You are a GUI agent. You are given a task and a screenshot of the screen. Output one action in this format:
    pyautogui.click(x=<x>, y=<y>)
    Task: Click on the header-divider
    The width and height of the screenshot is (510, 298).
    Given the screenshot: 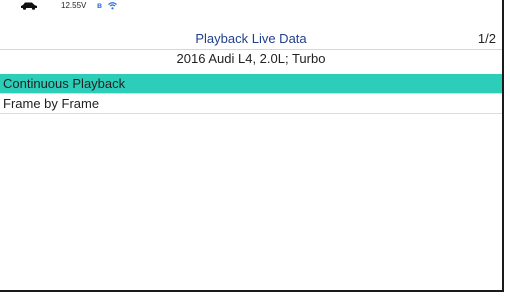 What is the action you would take?
    pyautogui.click(x=251, y=49)
    